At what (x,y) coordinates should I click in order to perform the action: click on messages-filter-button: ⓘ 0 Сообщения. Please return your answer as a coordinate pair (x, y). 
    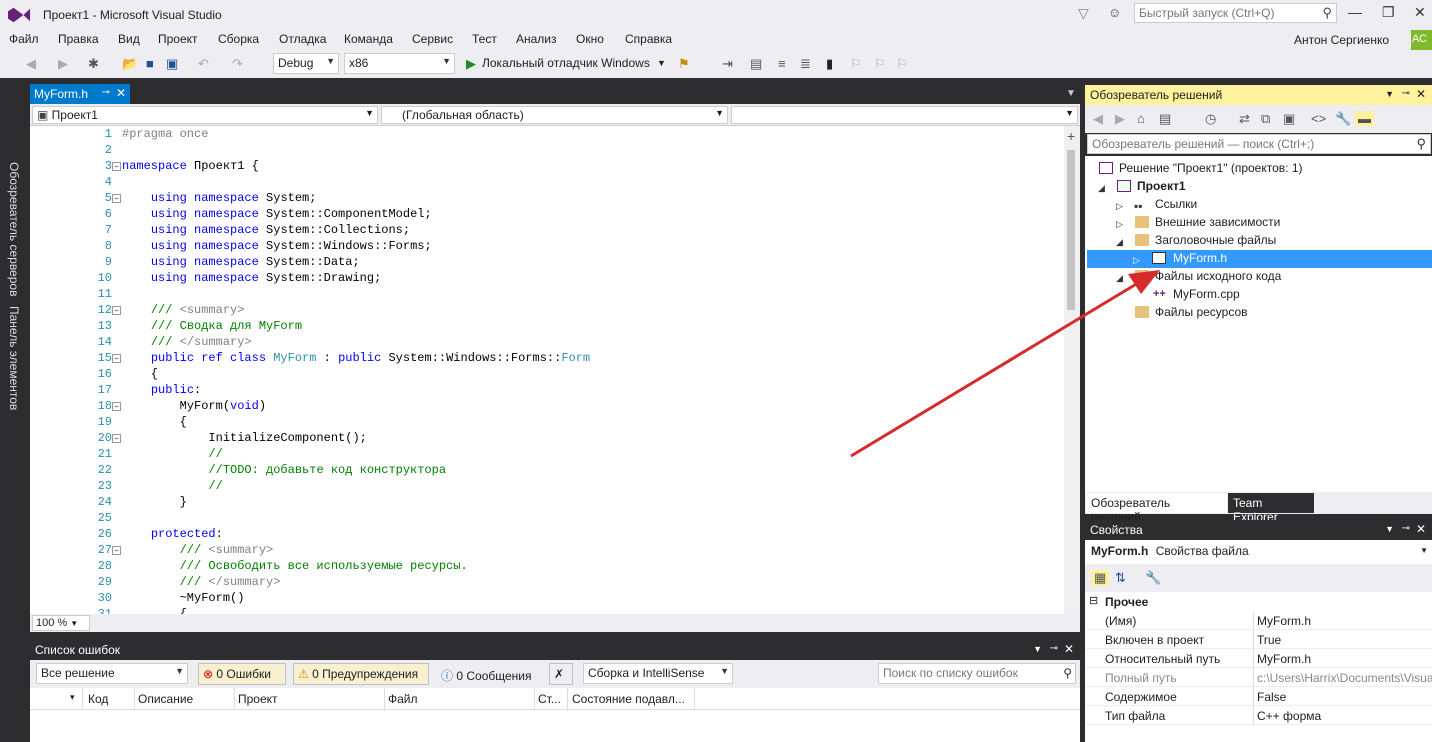
    Looking at the image, I should click on (488, 674).